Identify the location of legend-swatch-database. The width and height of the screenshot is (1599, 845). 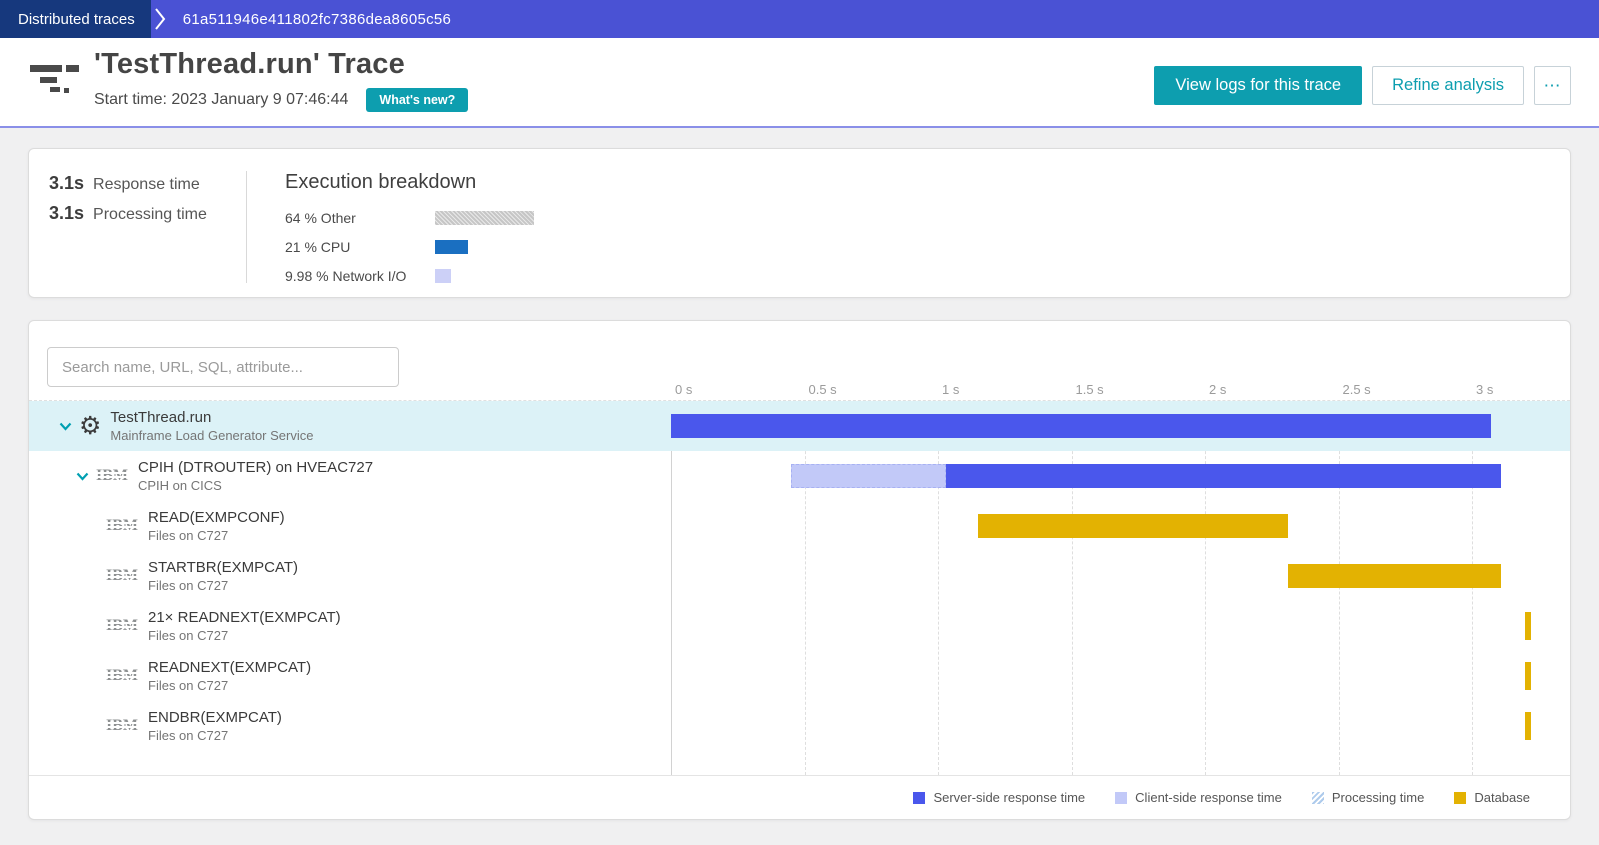
(1460, 797).